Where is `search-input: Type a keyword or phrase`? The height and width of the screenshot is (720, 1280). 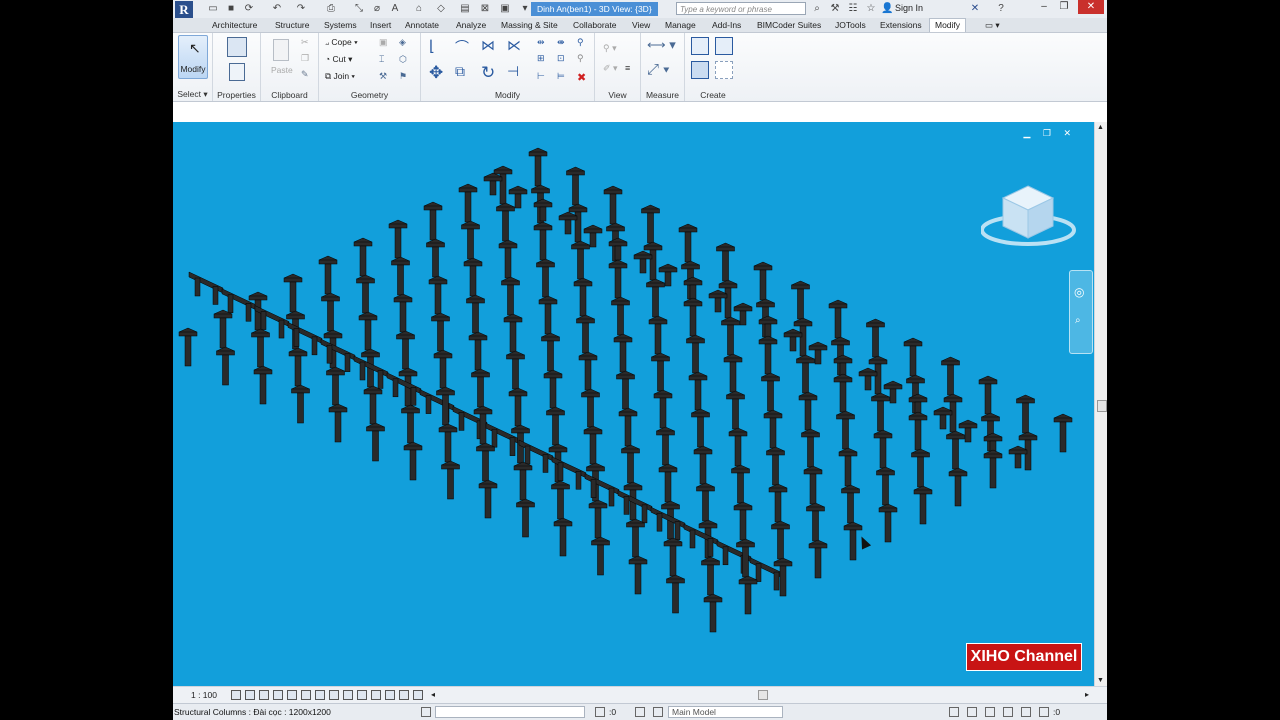 search-input: Type a keyword or phrase is located at coordinates (741, 8).